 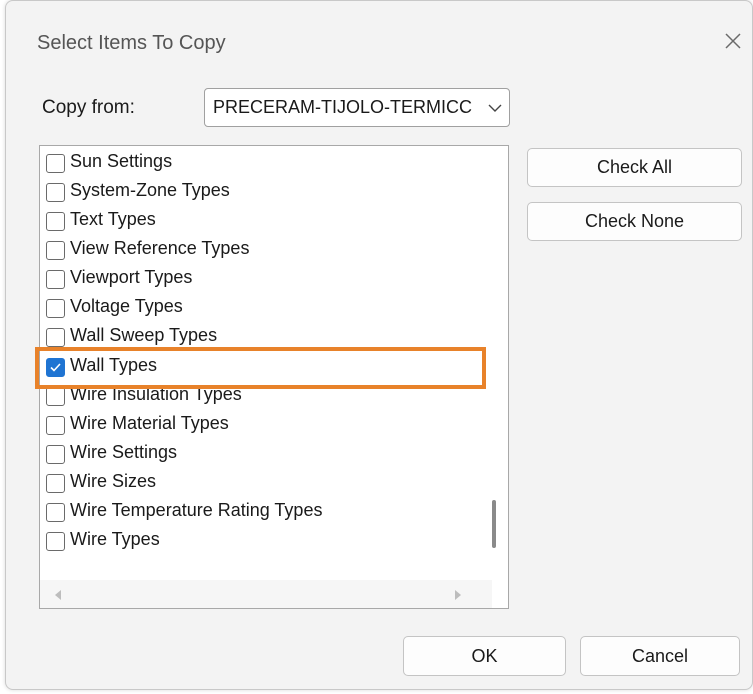 I want to click on item-label: Wire Sizes, so click(x=113, y=481).